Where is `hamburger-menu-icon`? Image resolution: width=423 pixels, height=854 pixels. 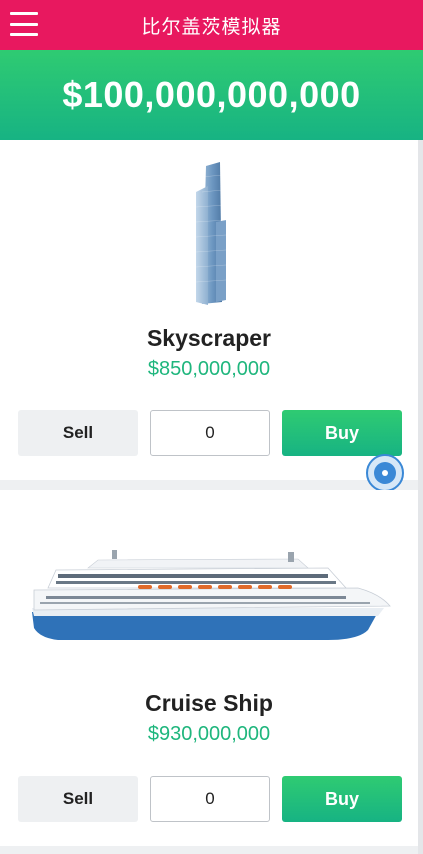 hamburger-menu-icon is located at coordinates (24, 24).